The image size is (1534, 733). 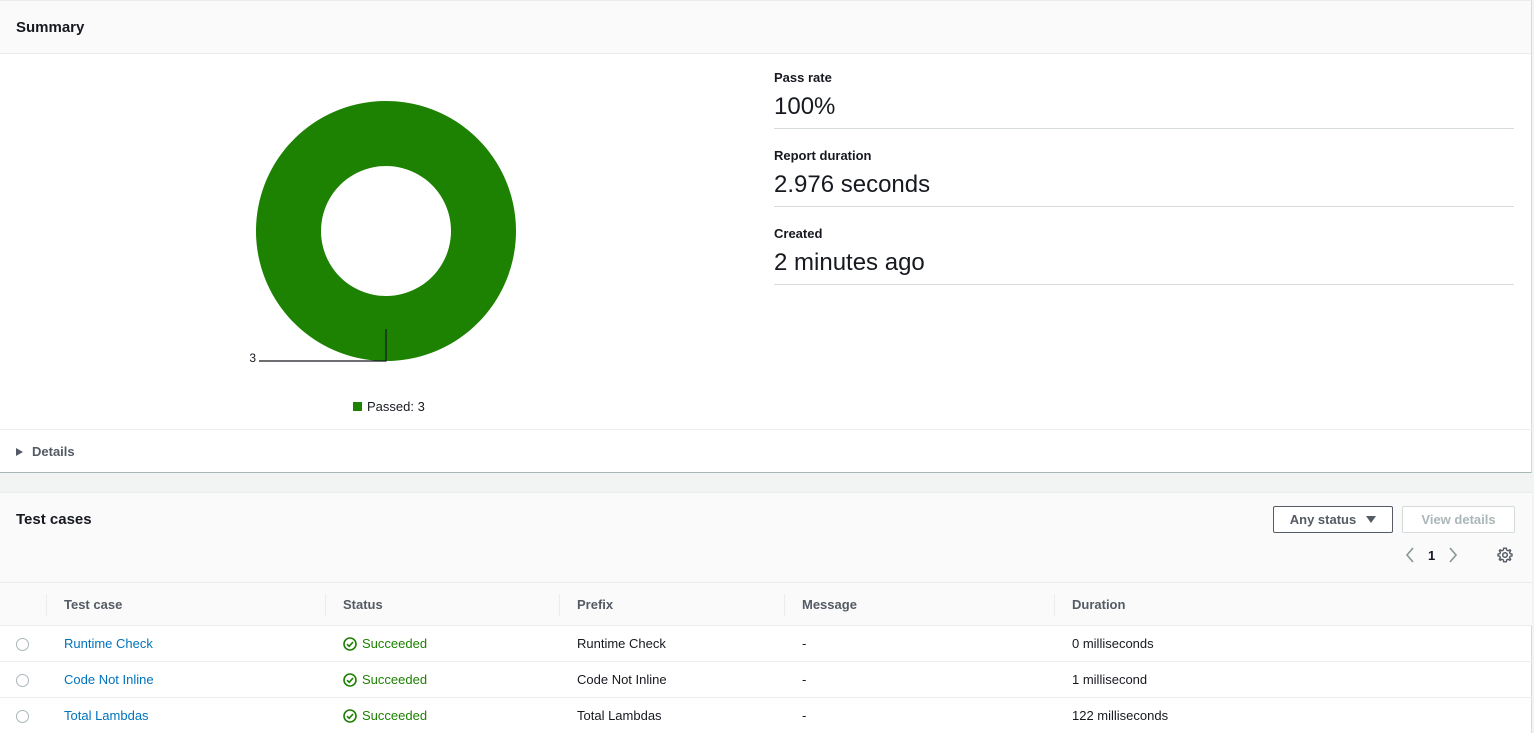 What do you see at coordinates (823, 155) in the screenshot?
I see `metric-label: Report duration` at bounding box center [823, 155].